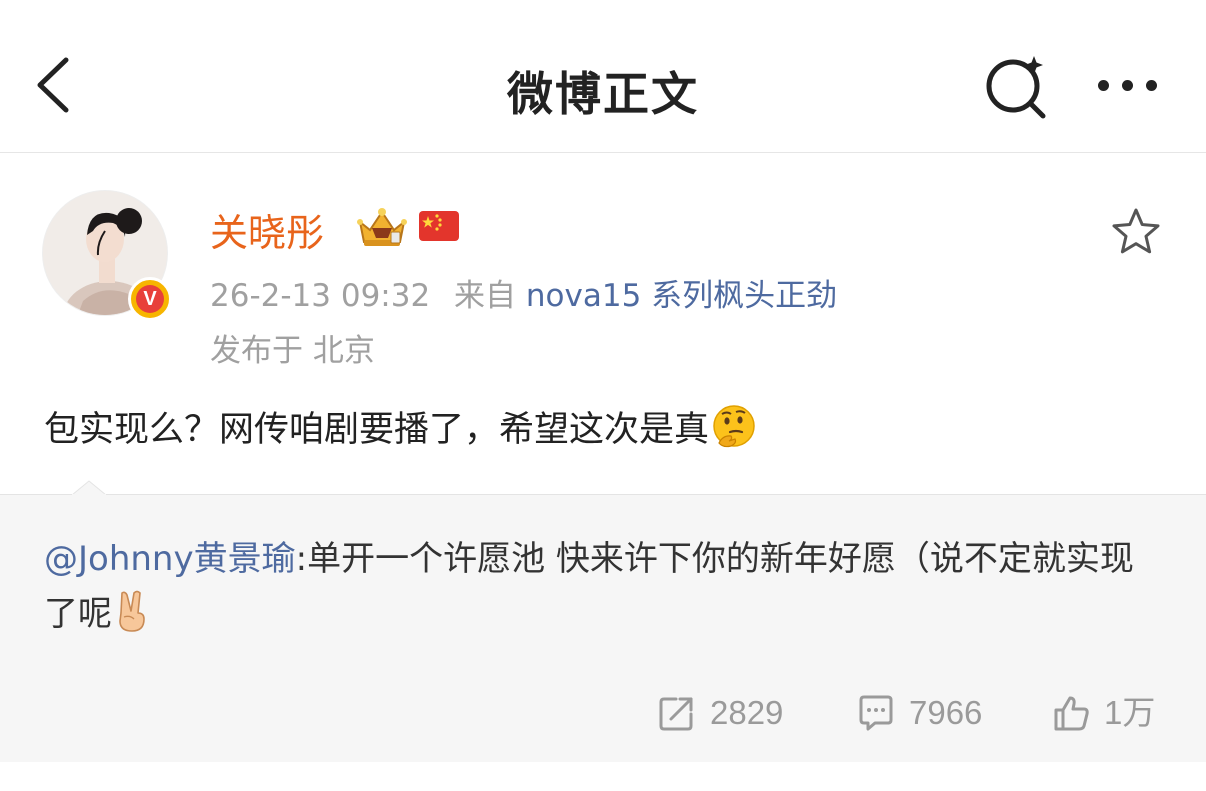 The height and width of the screenshot is (791, 1206). Describe the element at coordinates (604, 587) in the screenshot. I see `repost-content: @Johnny黄景瑜:单开一个许愿池 快来许下你的新年好愿（说不定就实现了呢` at that location.